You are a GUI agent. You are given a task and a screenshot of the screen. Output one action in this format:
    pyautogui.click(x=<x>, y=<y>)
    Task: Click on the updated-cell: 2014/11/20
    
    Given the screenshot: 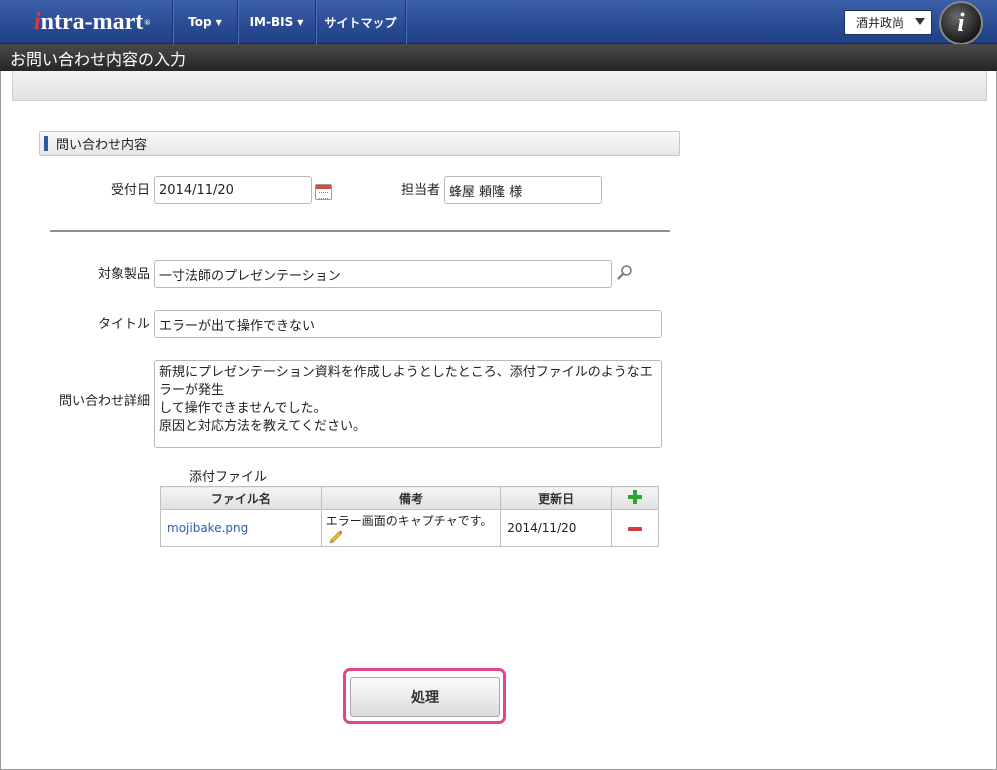 What is the action you would take?
    pyautogui.click(x=556, y=528)
    